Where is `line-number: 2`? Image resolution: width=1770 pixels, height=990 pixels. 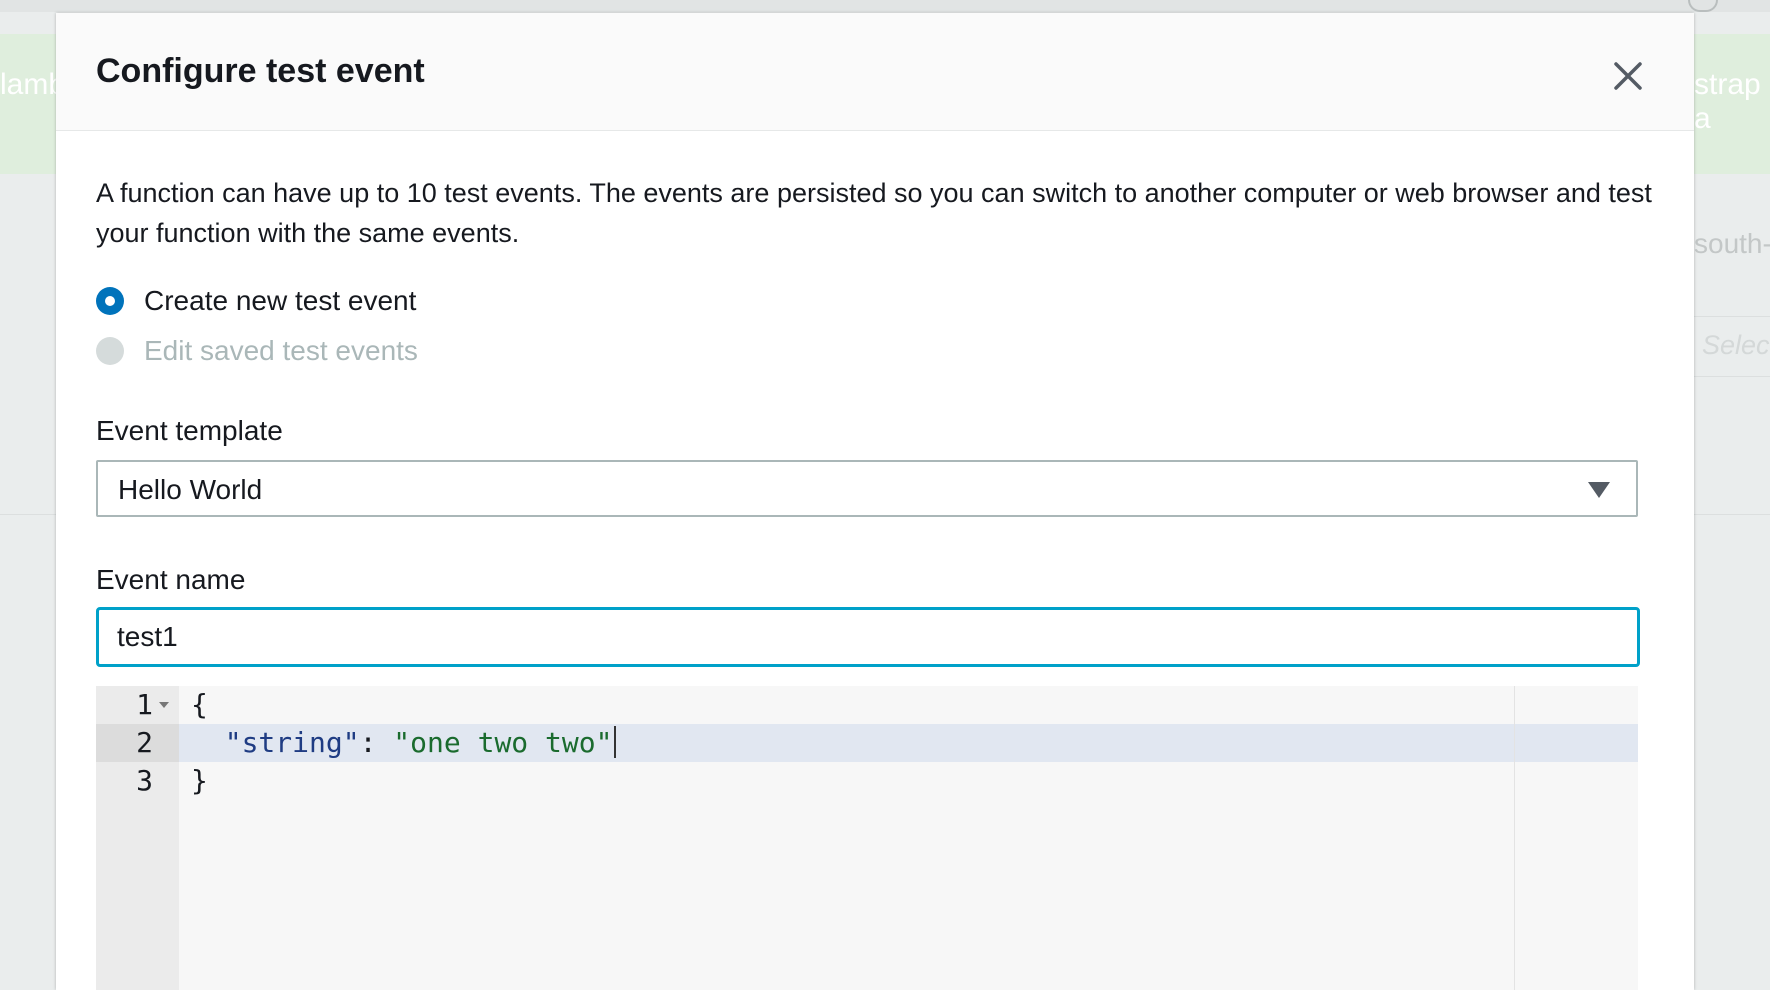 line-number: 2 is located at coordinates (144, 742).